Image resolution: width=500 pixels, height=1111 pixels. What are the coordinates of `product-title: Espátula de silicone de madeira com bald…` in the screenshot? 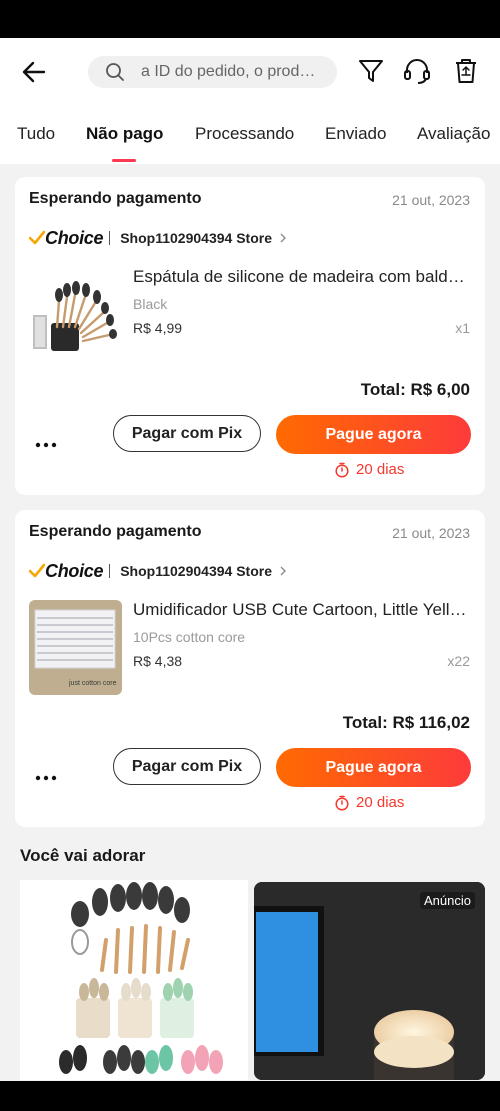 It's located at (302, 277).